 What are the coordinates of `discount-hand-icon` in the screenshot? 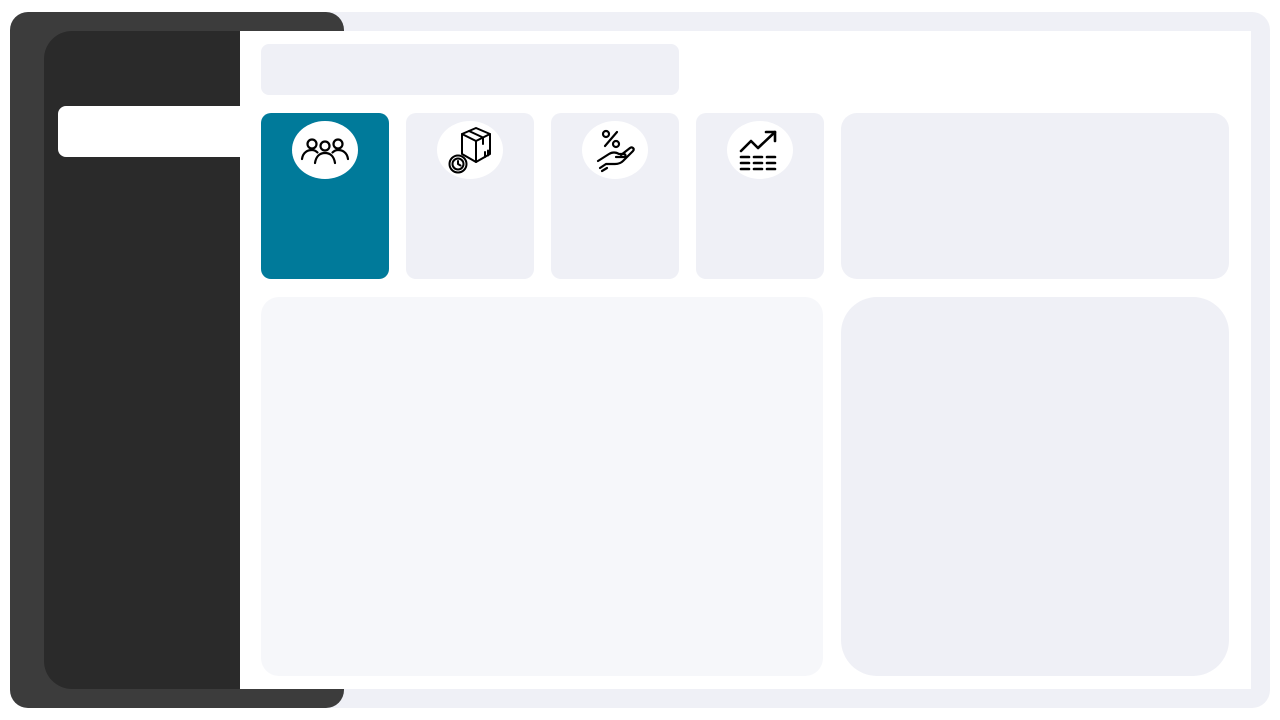 It's located at (615, 150).